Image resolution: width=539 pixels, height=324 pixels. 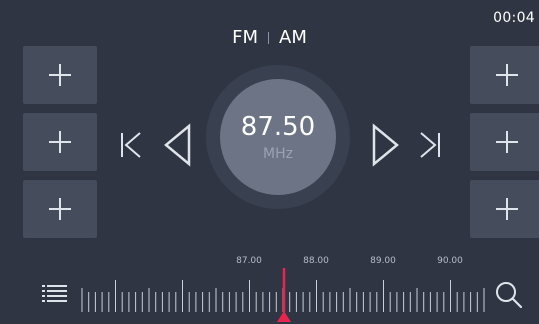 I want to click on search-icon, so click(x=509, y=295).